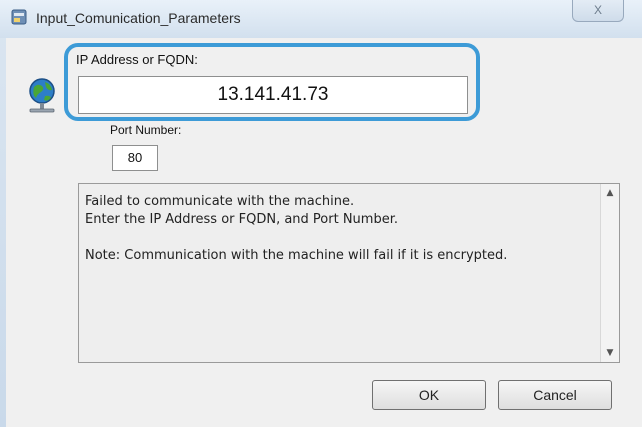 This screenshot has width=642, height=427. I want to click on scroll-down-arrow-icon: ▼, so click(610, 353).